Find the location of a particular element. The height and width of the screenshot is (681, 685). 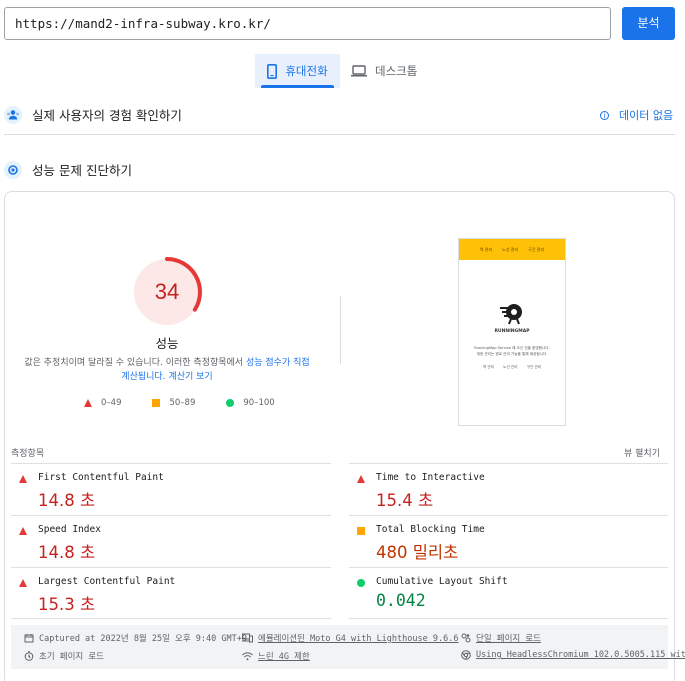

metrics-title: 측정항목 is located at coordinates (28, 454).